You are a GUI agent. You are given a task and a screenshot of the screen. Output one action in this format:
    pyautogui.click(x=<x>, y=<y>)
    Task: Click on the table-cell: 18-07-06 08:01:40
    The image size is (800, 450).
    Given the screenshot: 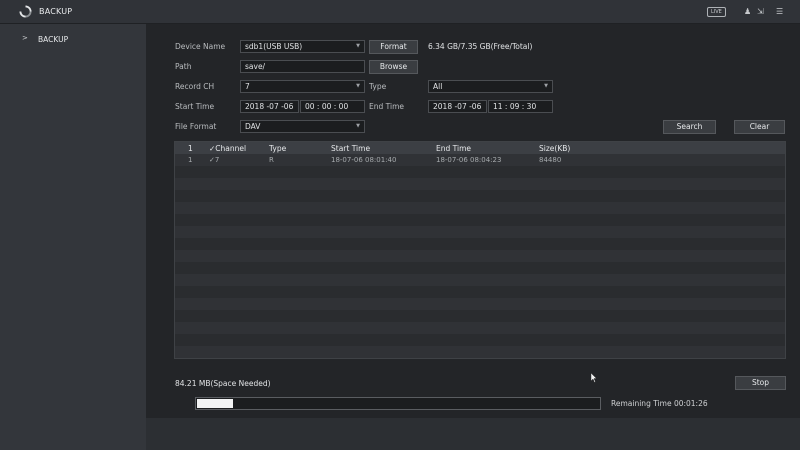 What is the action you would take?
    pyautogui.click(x=364, y=160)
    